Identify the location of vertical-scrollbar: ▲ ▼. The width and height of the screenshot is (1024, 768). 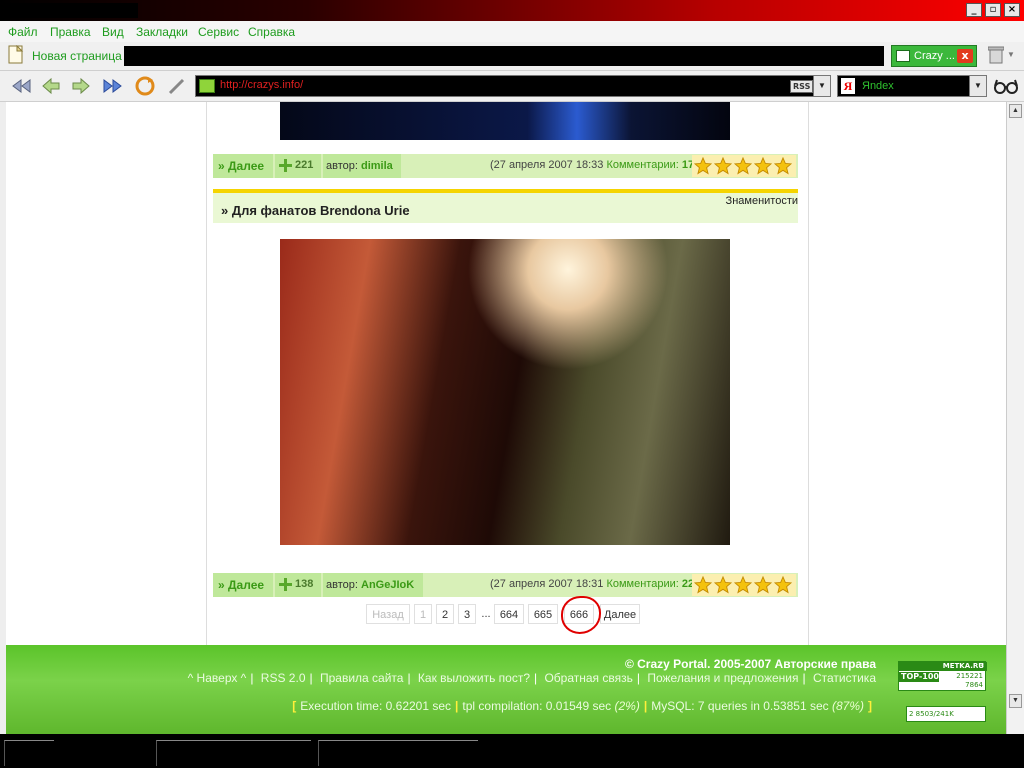
(1015, 418).